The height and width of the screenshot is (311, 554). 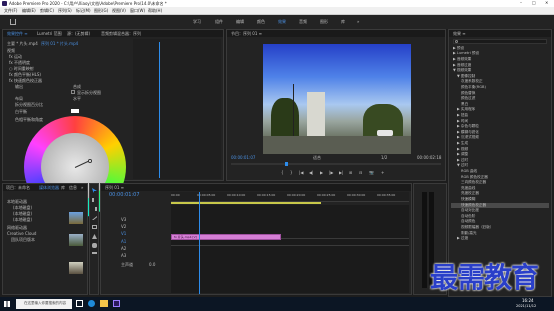 What do you see at coordinates (246, 203) in the screenshot?
I see `work-area-bar` at bounding box center [246, 203].